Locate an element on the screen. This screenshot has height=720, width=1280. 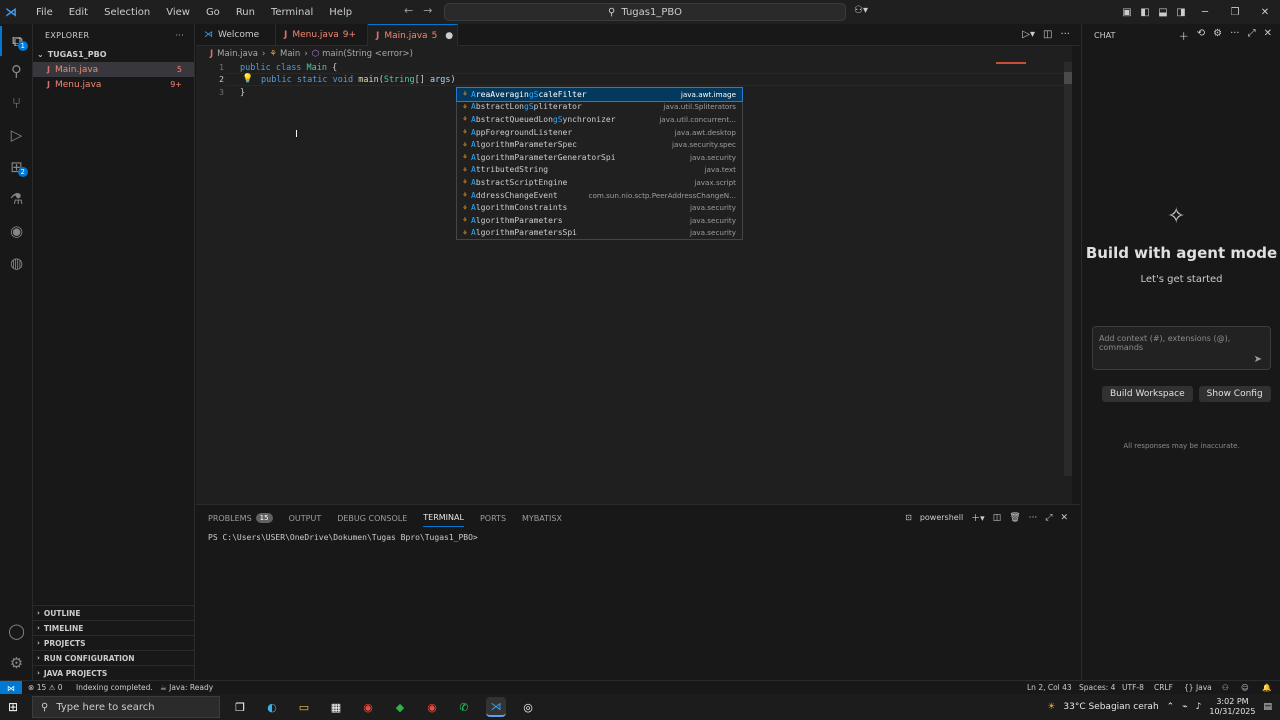
file-menu-java: J Menu.java 9+ is located at coordinates (113, 84).